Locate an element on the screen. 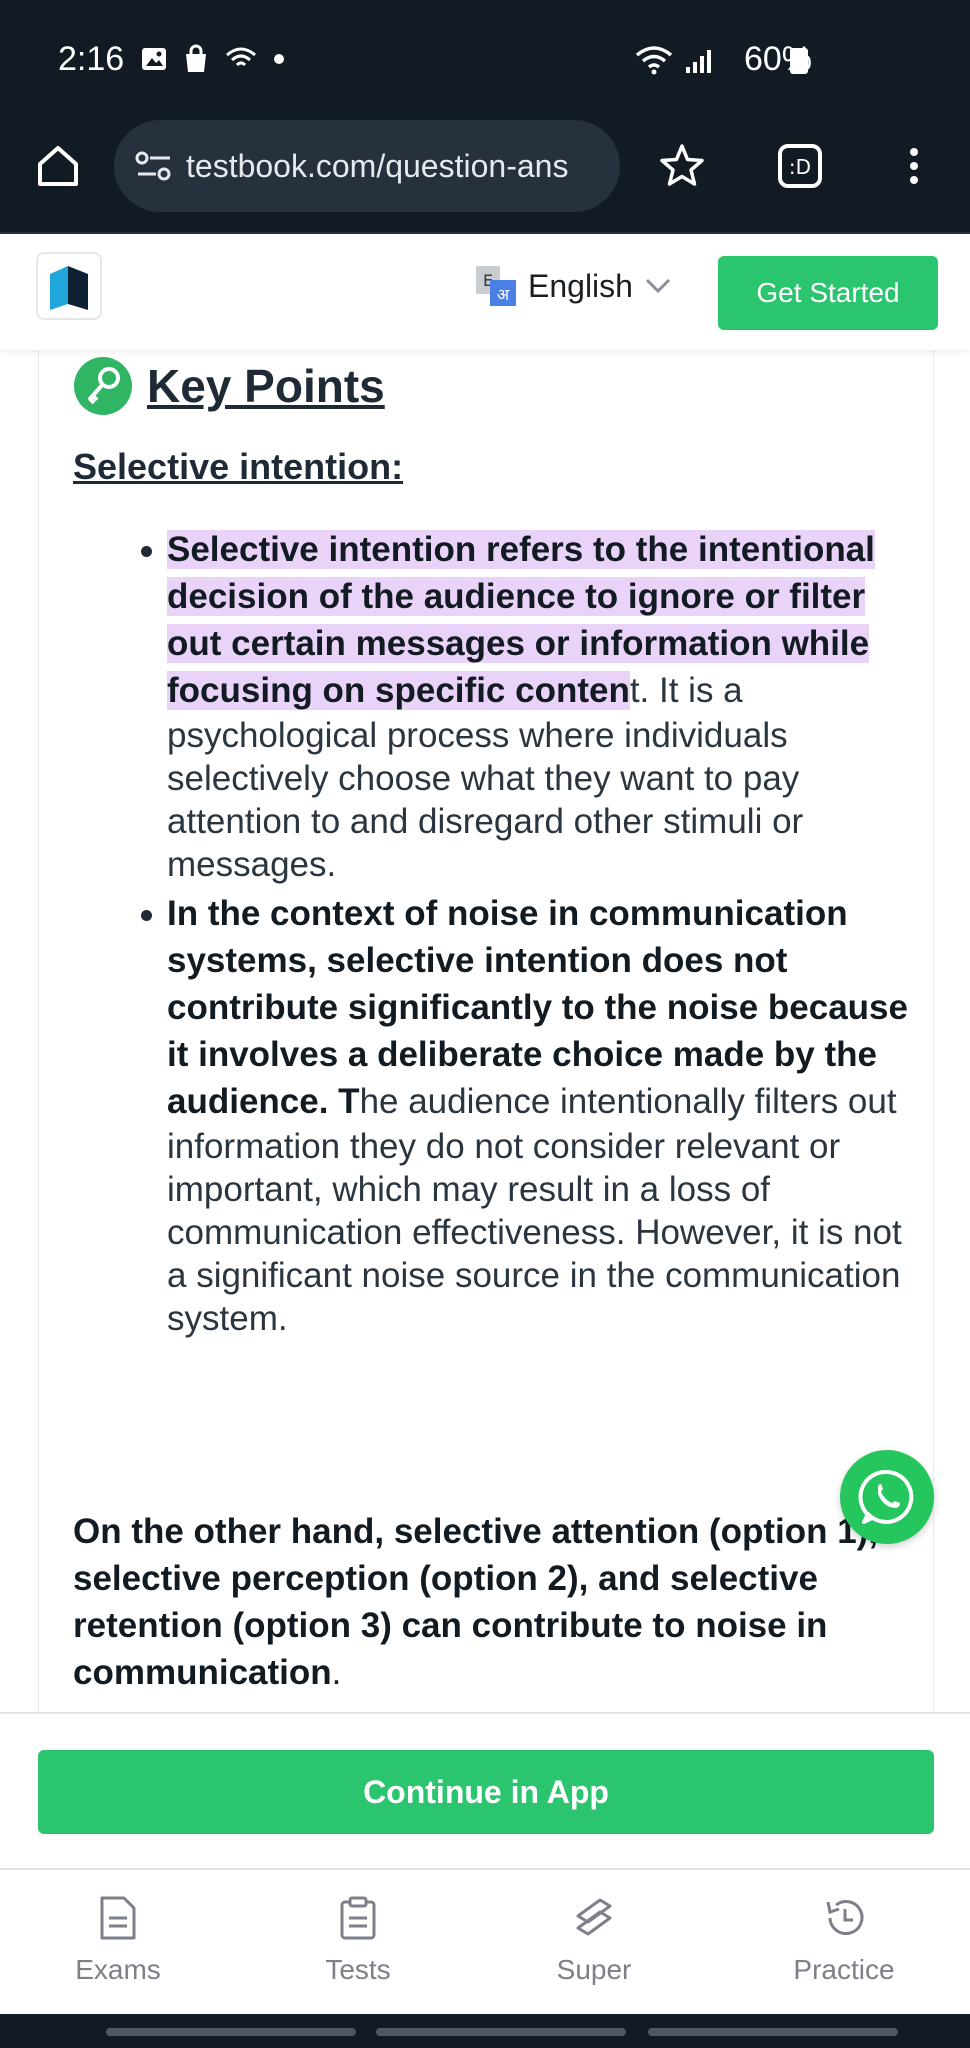 This screenshot has width=970, height=2048. testbook-logo is located at coordinates (69, 286).